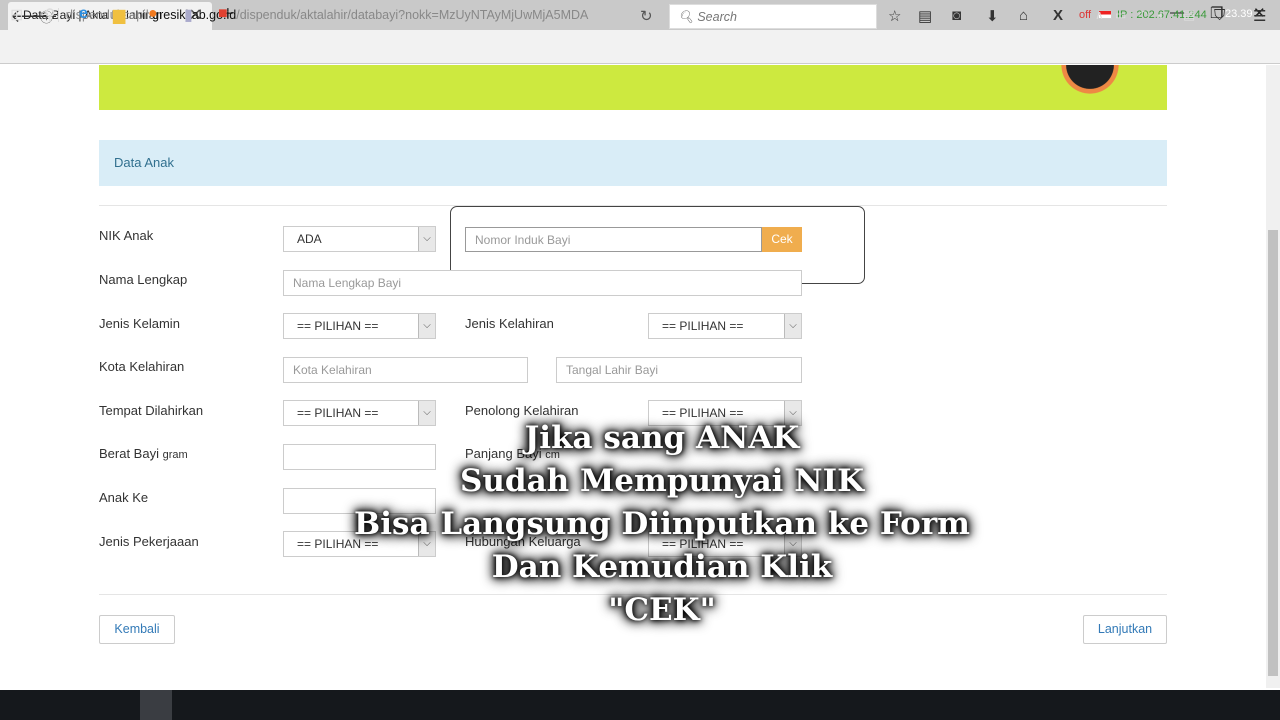 The image size is (1280, 720). I want to click on caption-line: Bisa Langsung Diinputkan ke Form, so click(662, 524).